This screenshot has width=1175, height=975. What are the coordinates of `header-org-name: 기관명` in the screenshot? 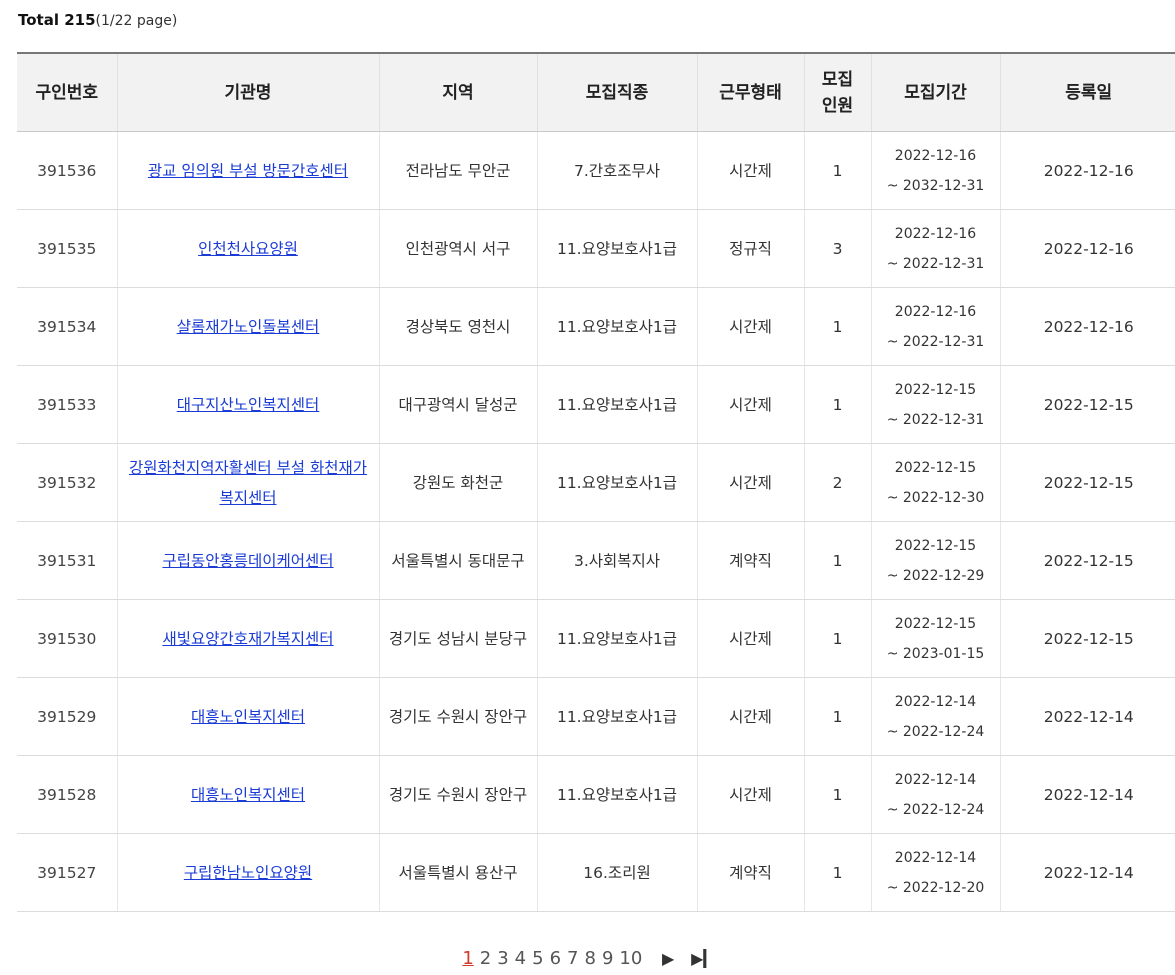 It's located at (247, 92).